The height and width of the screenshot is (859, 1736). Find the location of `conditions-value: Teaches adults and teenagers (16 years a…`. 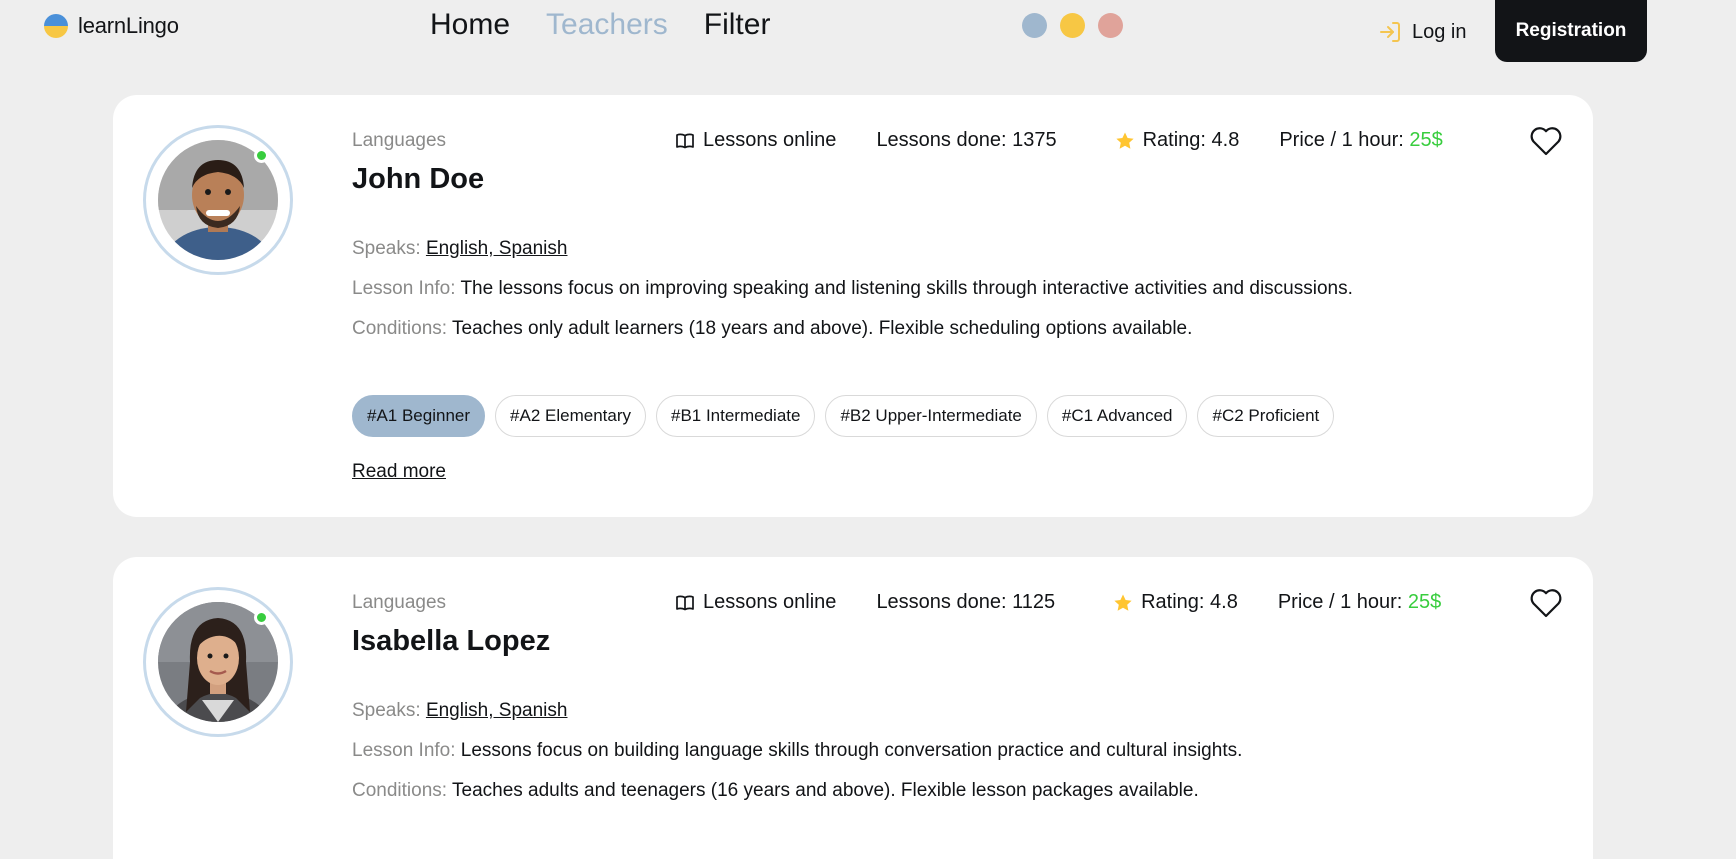

conditions-value: Teaches adults and teenagers (16 years a… is located at coordinates (825, 790).